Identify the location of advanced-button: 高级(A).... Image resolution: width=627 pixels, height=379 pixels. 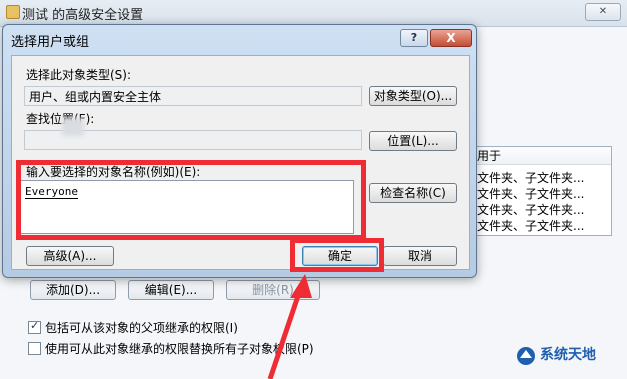
(70, 256).